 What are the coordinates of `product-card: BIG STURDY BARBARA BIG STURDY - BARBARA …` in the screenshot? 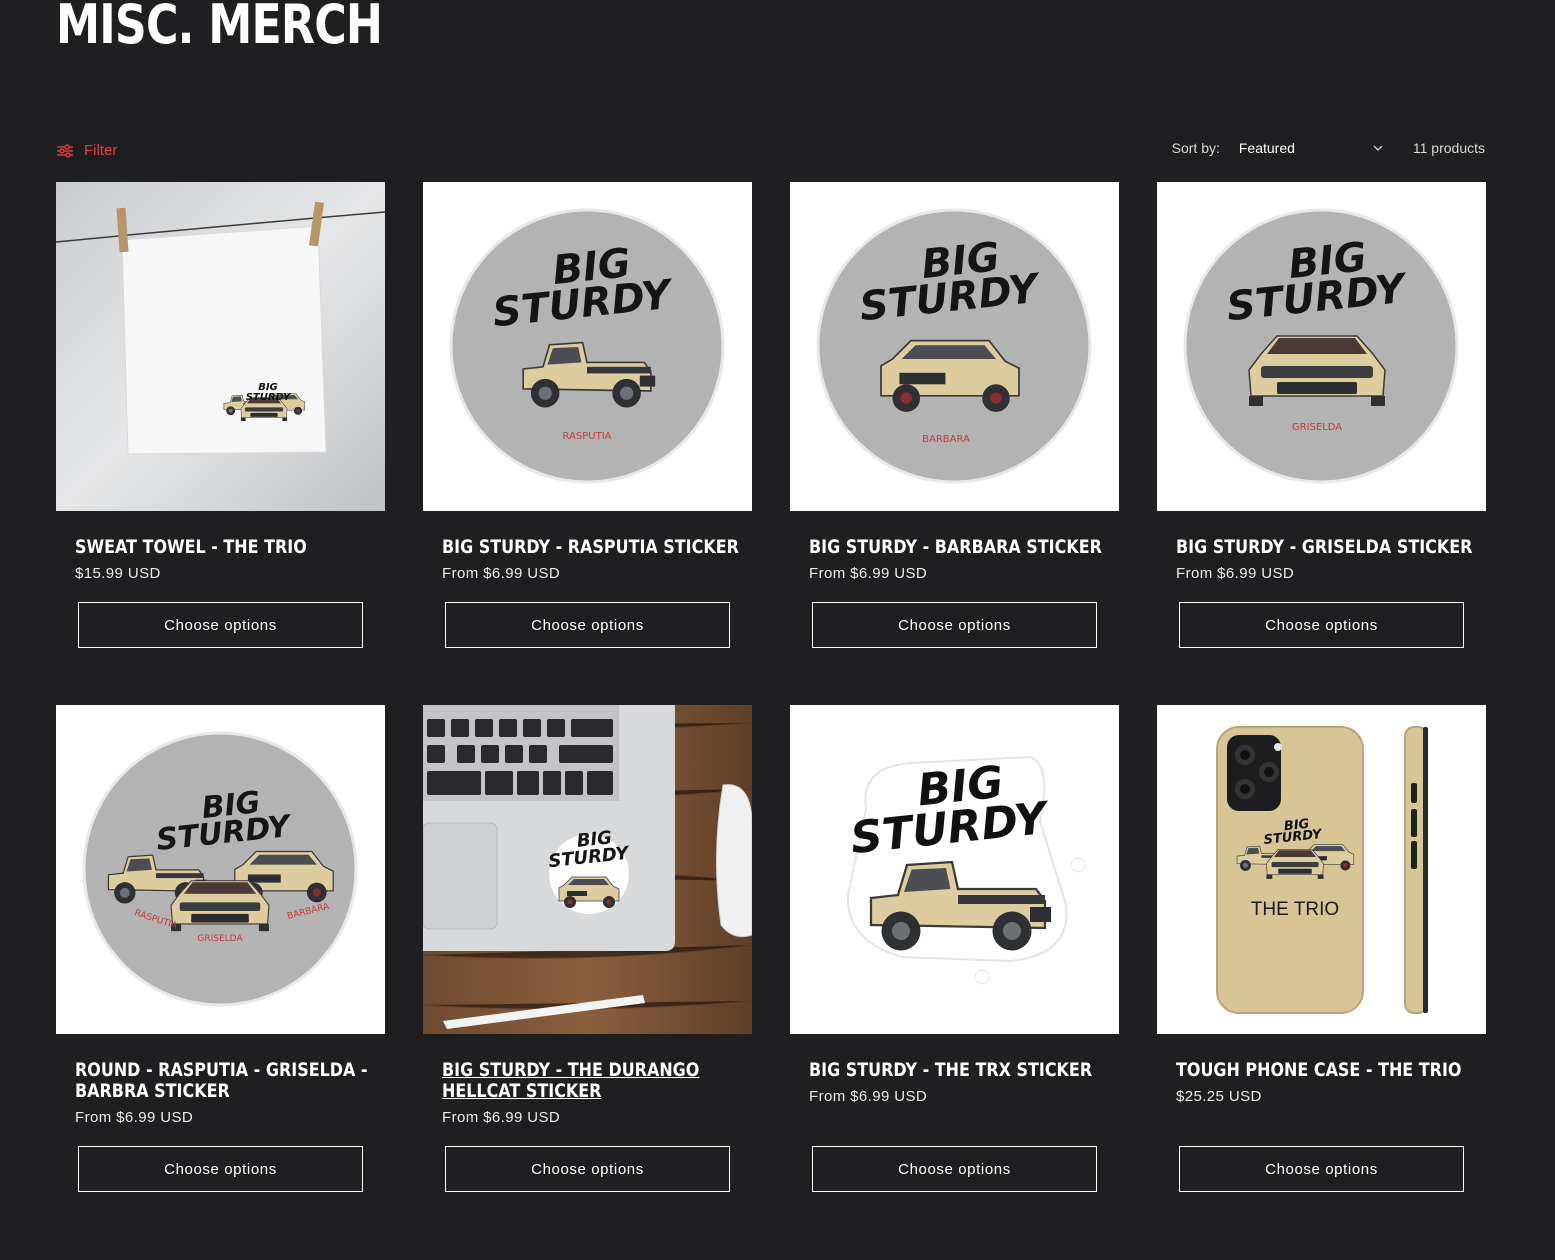 It's located at (954, 443).